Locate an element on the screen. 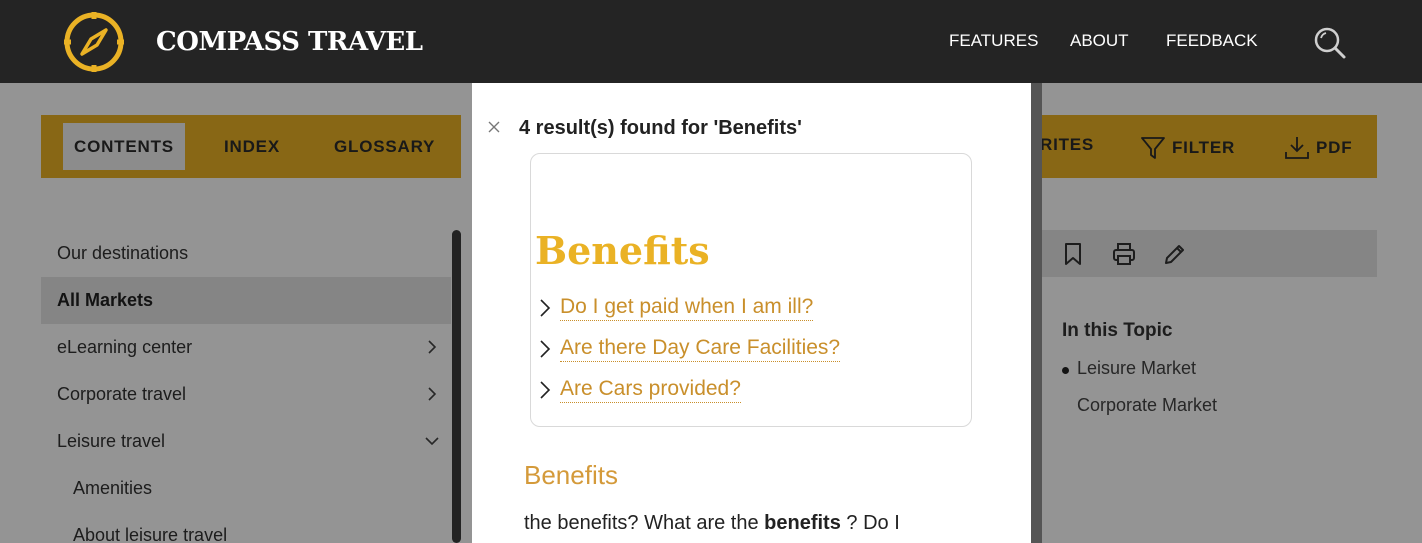 The image size is (1422, 543). nav-about: ABOUT is located at coordinates (1099, 41).